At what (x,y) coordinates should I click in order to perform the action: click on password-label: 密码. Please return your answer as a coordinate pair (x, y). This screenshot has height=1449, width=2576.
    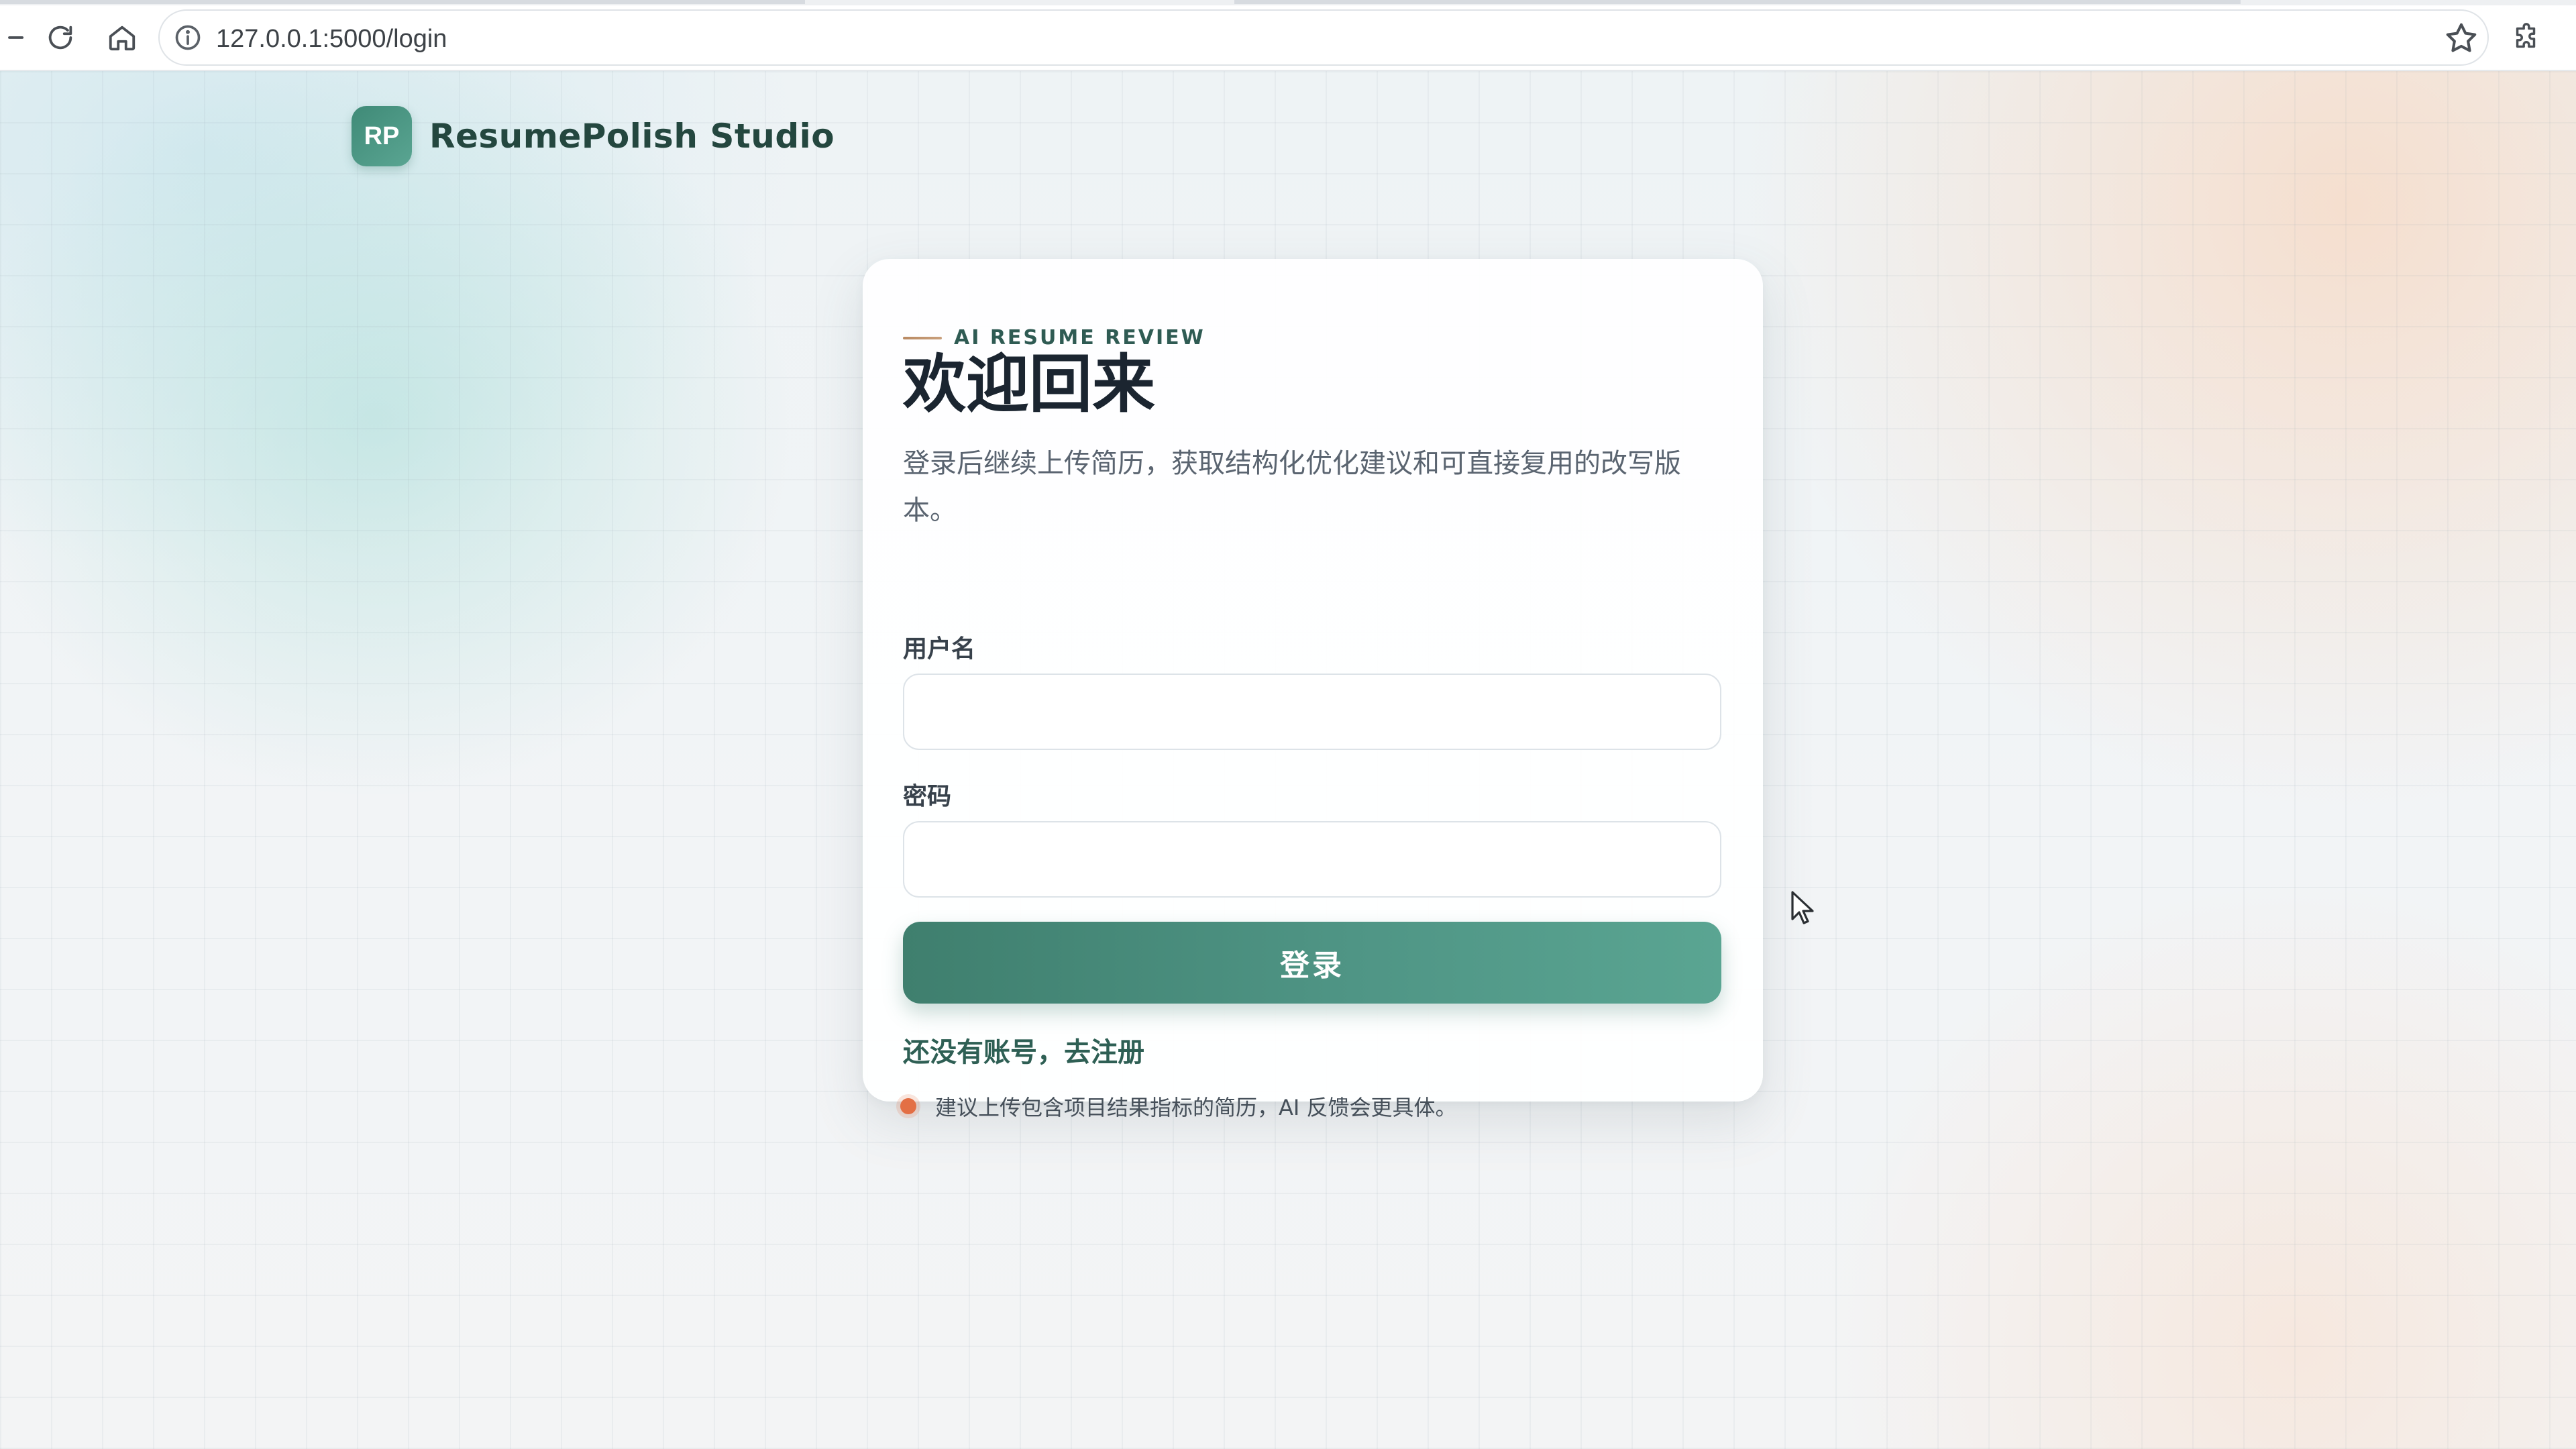
    Looking at the image, I should click on (927, 796).